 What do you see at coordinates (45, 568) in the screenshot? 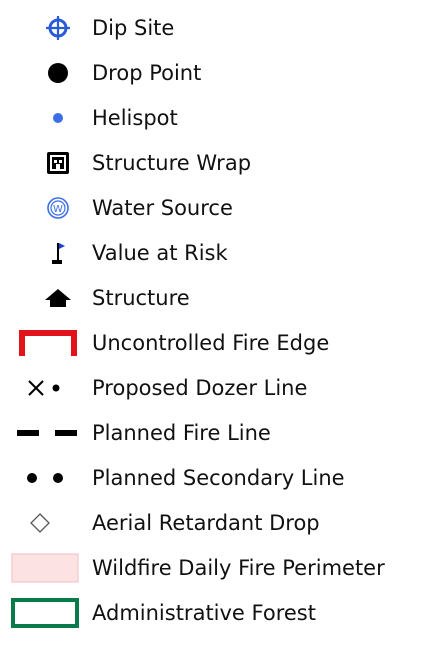
I see `pink-rectangle-icon` at bounding box center [45, 568].